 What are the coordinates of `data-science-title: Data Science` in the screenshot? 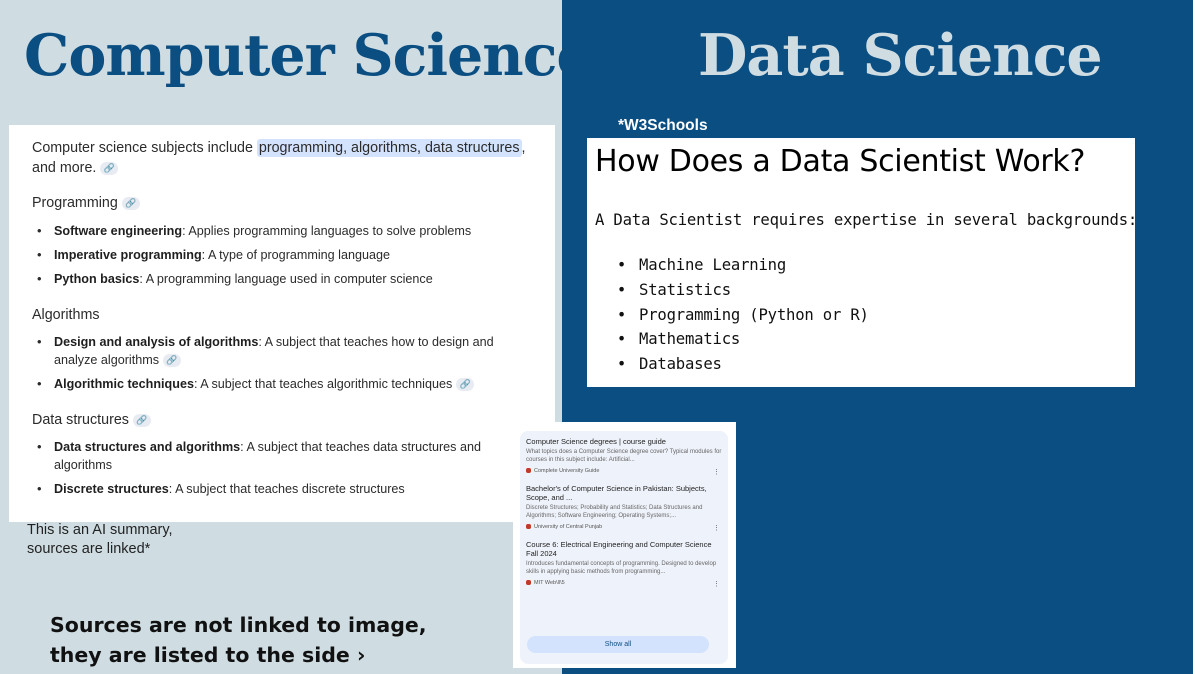 It's located at (900, 55).